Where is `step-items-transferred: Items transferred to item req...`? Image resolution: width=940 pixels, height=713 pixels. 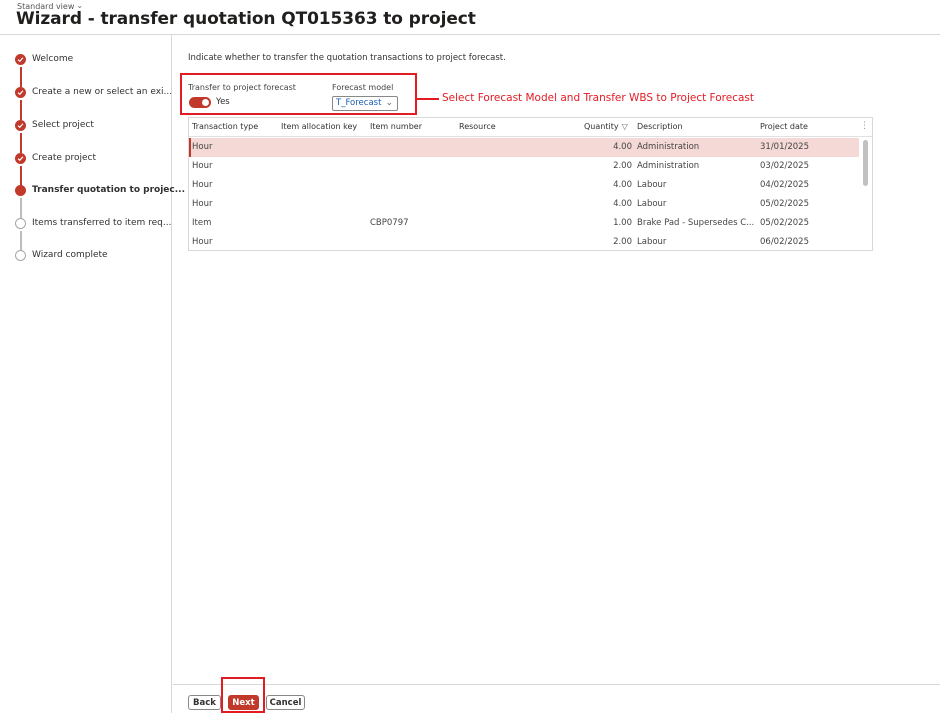
step-items-transferred: Items transferred to item req... is located at coordinates (93, 223).